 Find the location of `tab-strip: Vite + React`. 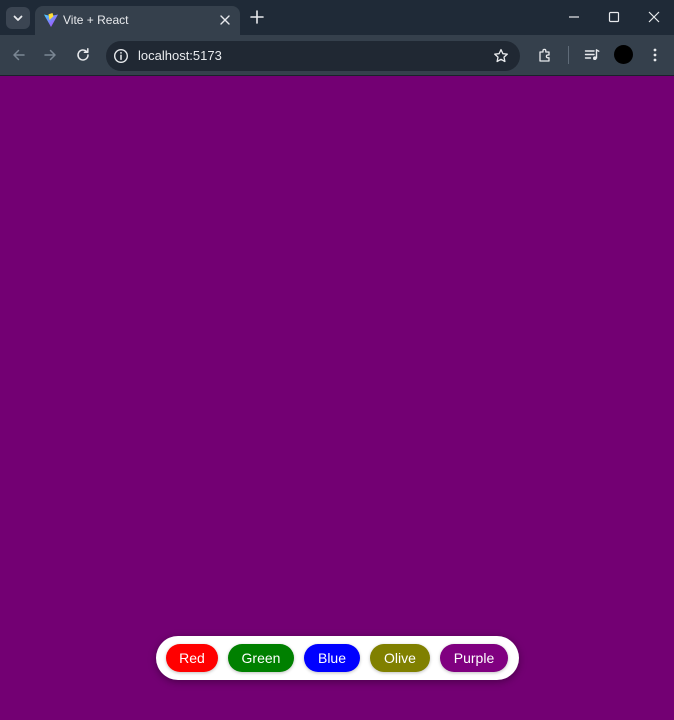

tab-strip: Vite + React is located at coordinates (337, 17).